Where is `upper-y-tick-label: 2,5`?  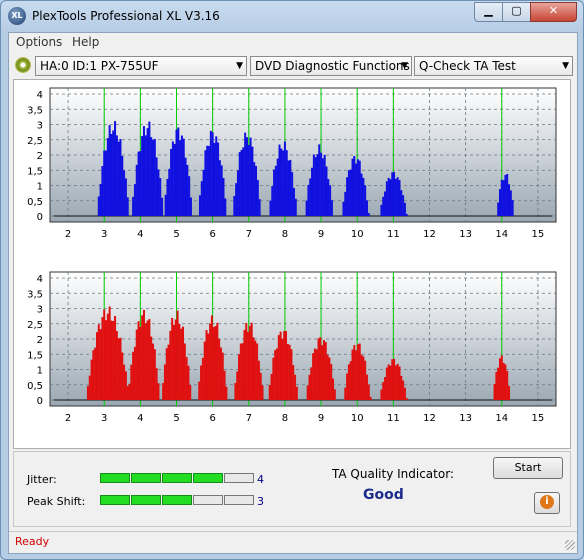 upper-y-tick-label: 2,5 is located at coordinates (35, 141).